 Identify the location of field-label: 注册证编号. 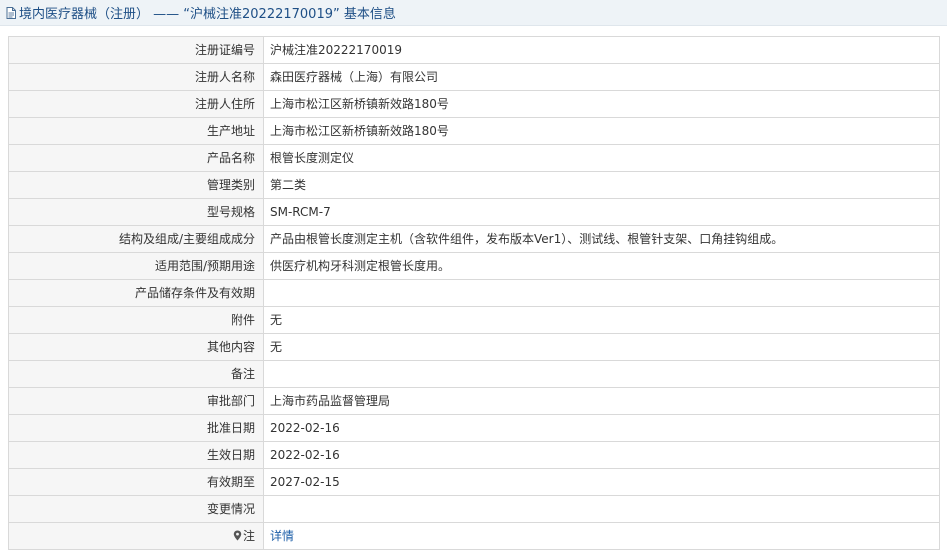
(136, 50).